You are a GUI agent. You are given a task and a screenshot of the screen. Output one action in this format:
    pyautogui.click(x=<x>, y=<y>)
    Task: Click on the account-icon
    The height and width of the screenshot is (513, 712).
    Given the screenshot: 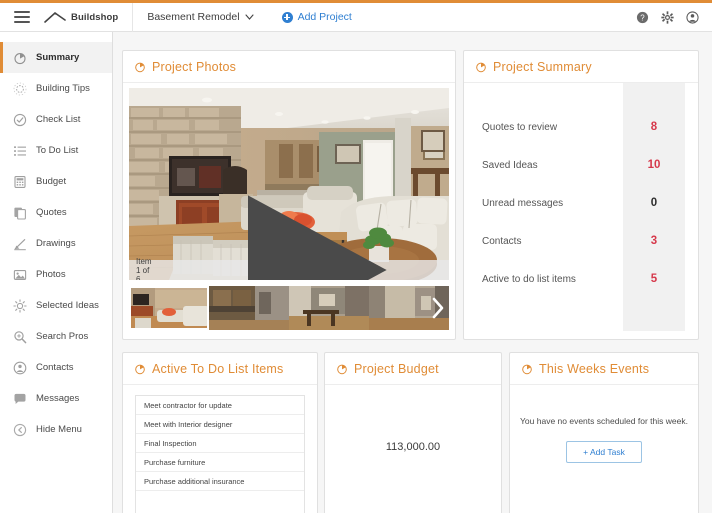 What is the action you would take?
    pyautogui.click(x=692, y=17)
    